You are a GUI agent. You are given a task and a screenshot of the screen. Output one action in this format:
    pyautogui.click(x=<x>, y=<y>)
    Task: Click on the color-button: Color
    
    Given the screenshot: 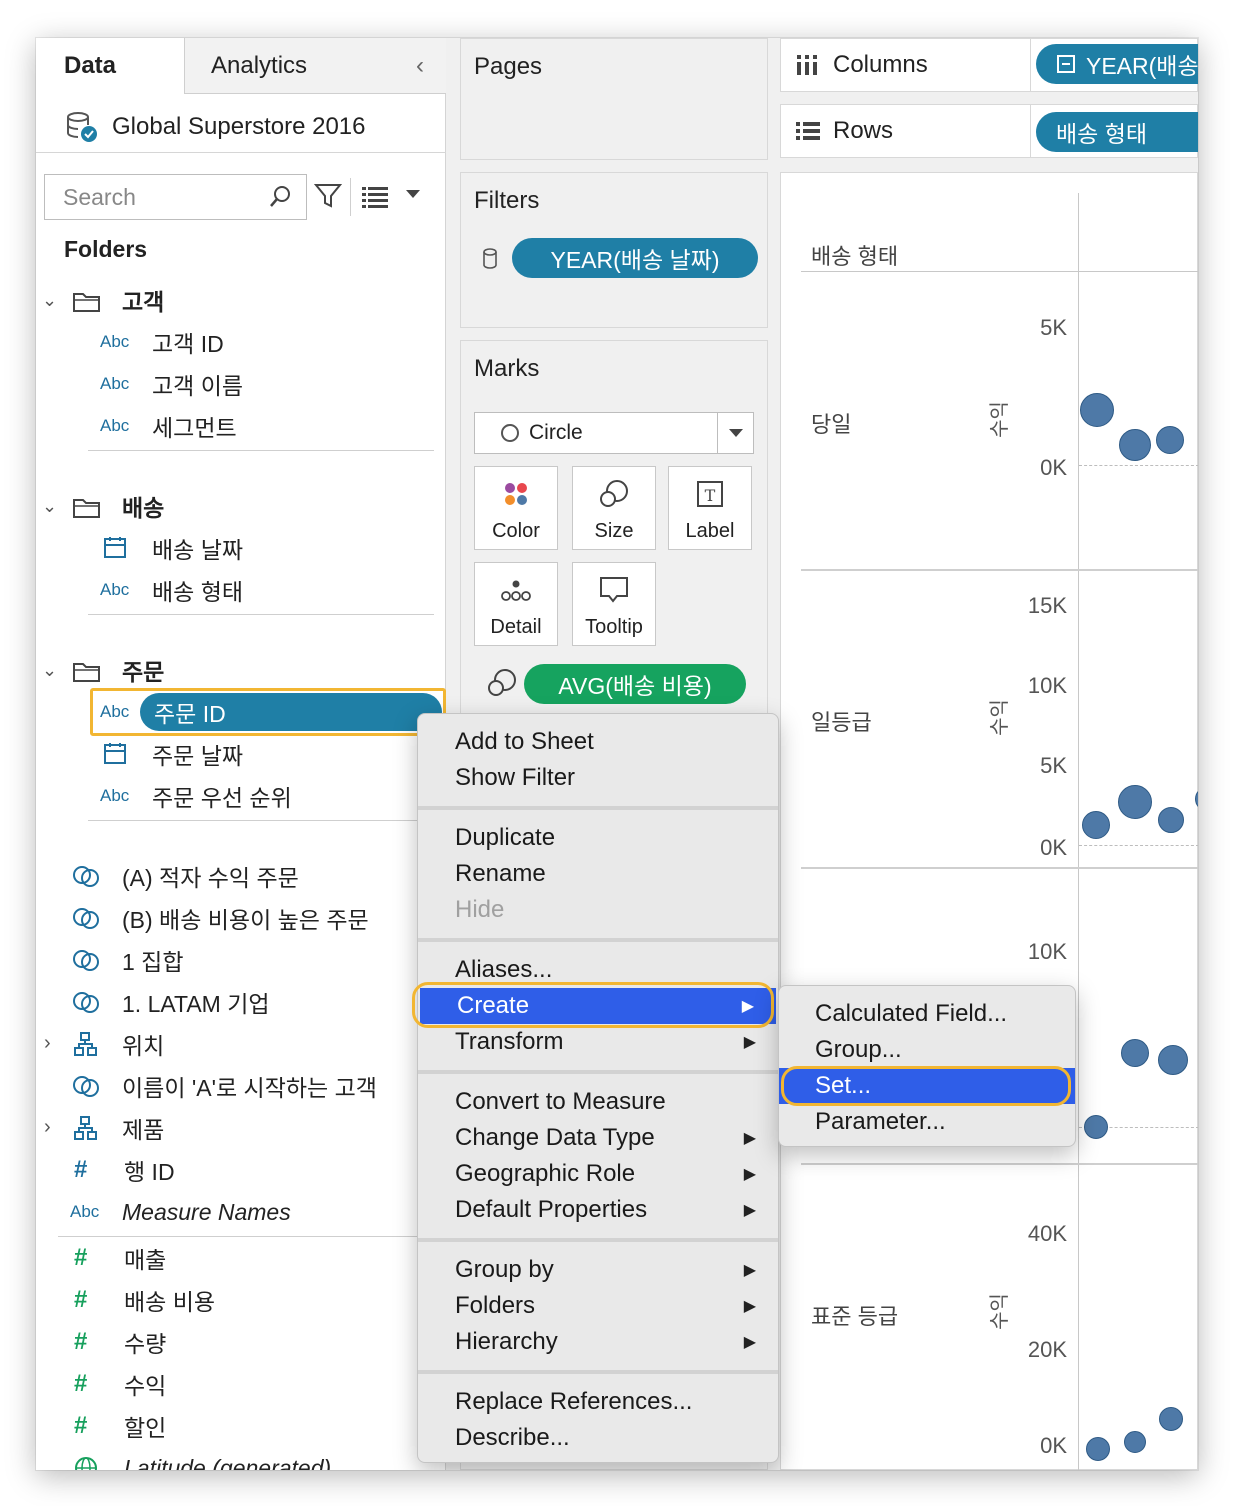 What is the action you would take?
    pyautogui.click(x=516, y=508)
    